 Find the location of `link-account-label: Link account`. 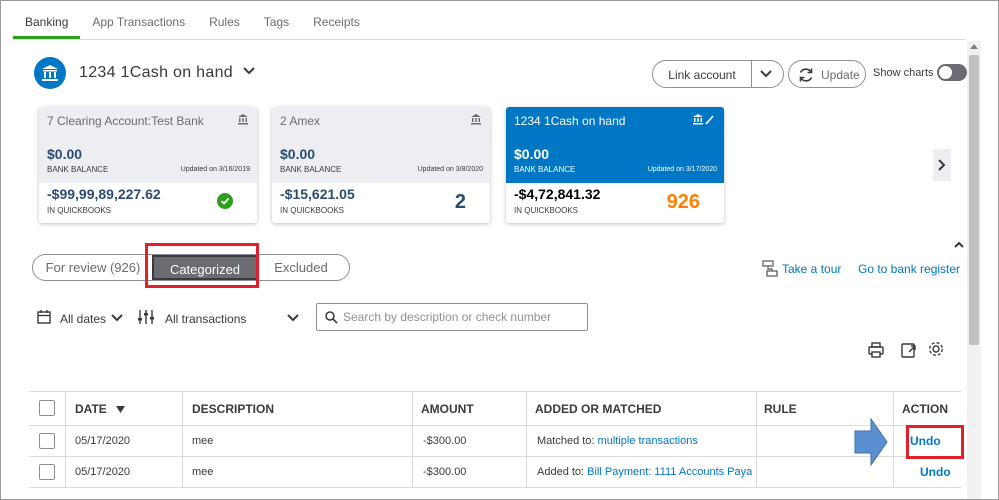

link-account-label: Link account is located at coordinates (702, 75).